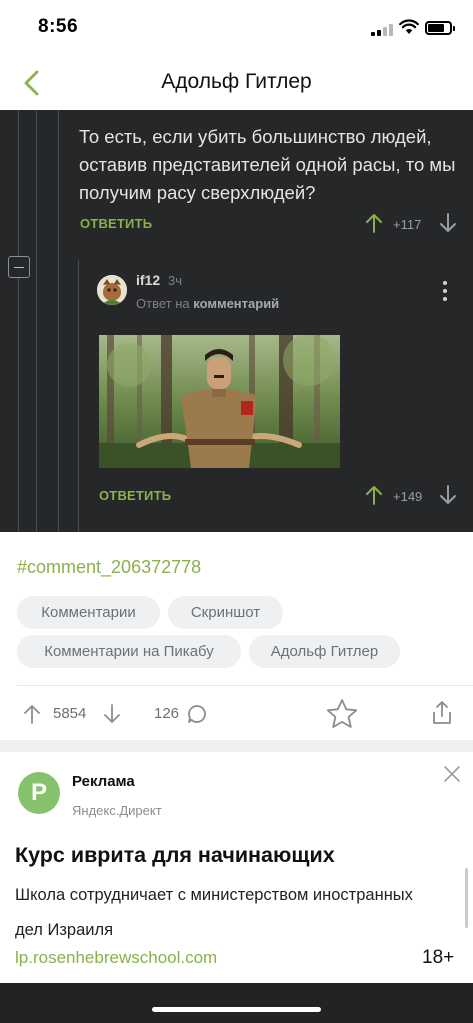  What do you see at coordinates (219, 401) in the screenshot?
I see `comment-image` at bounding box center [219, 401].